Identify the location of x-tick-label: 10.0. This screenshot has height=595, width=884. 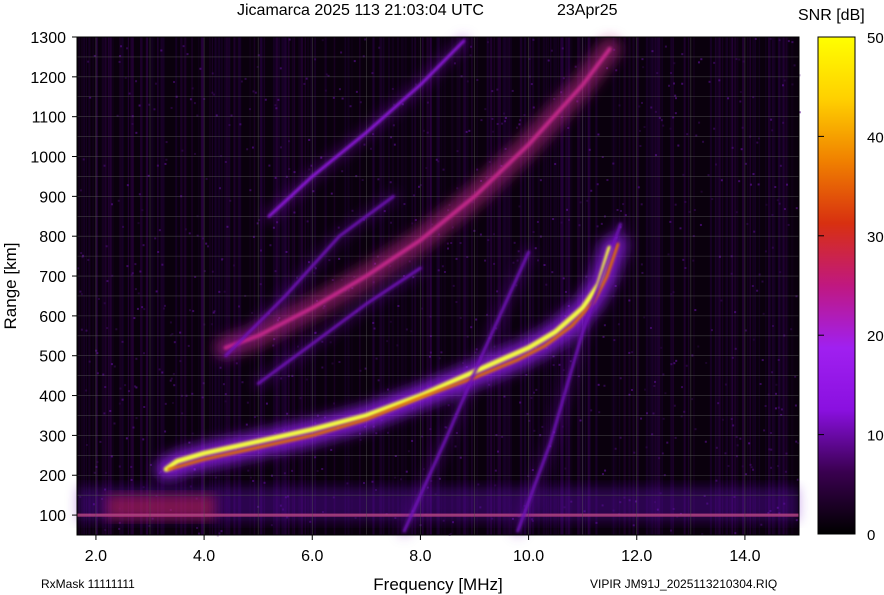
(528, 556).